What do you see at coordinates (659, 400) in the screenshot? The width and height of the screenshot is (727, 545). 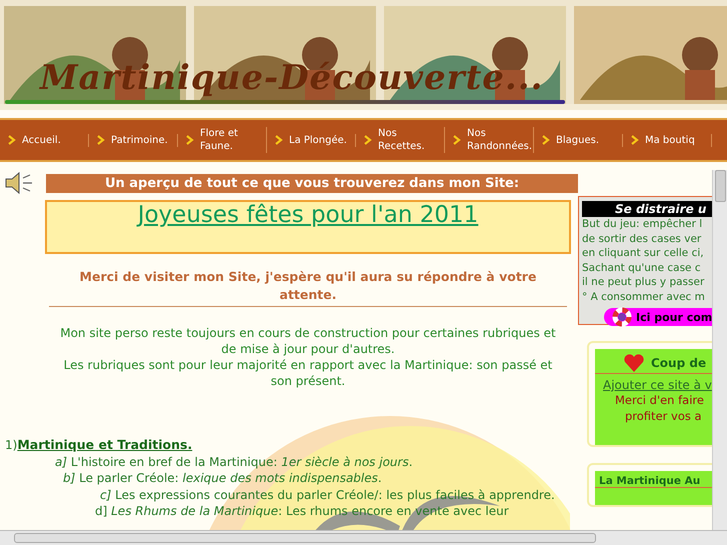 I see `favorite-text: Merci d'en faire` at bounding box center [659, 400].